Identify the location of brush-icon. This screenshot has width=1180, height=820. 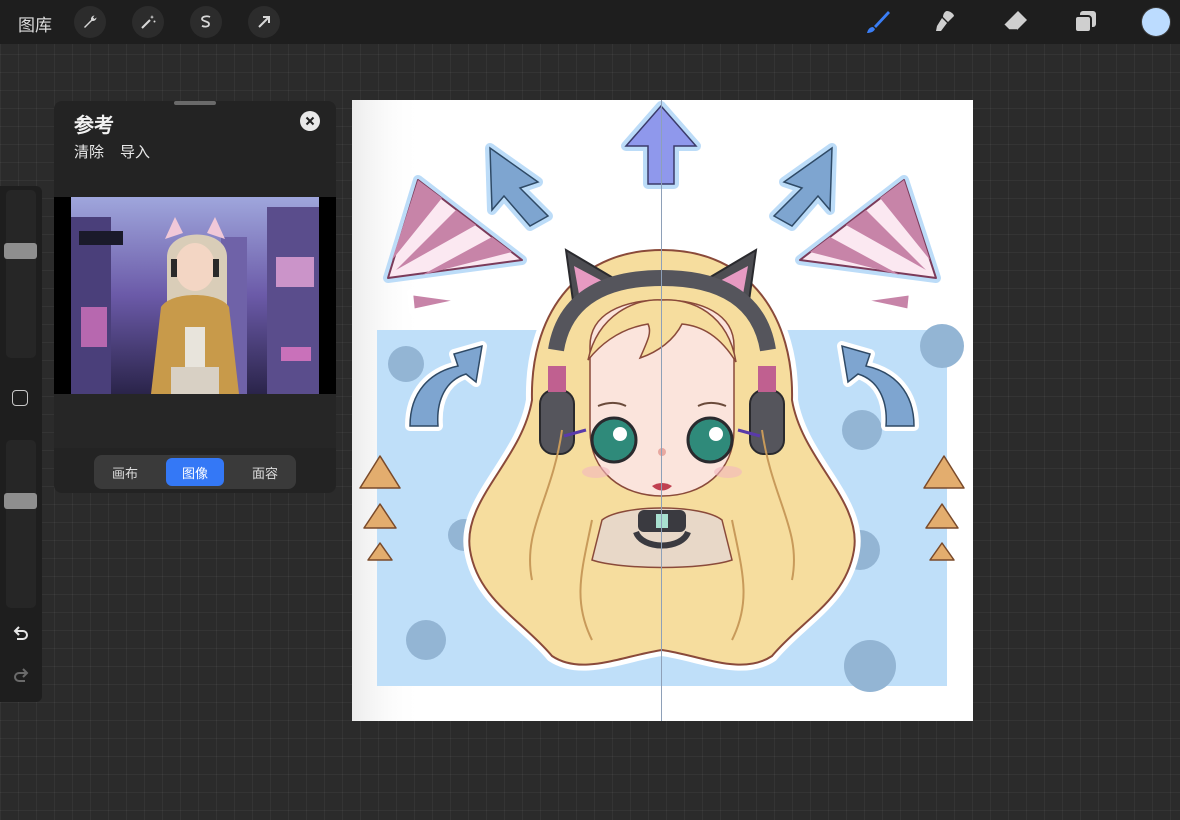
(878, 22).